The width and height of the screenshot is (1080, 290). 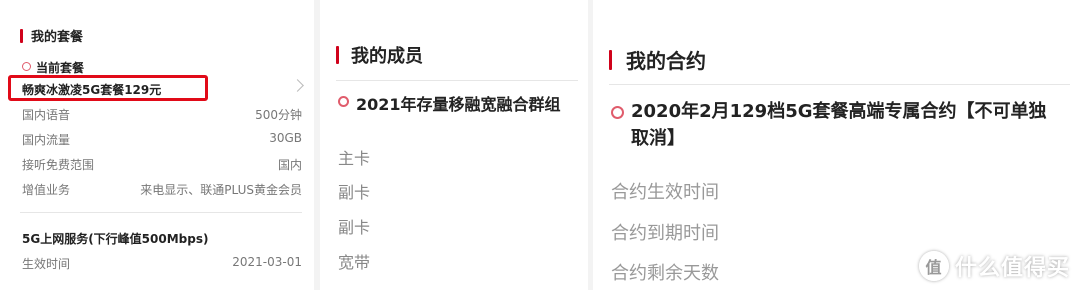 What do you see at coordinates (267, 262) in the screenshot?
I see `row-value: 2021-03-01` at bounding box center [267, 262].